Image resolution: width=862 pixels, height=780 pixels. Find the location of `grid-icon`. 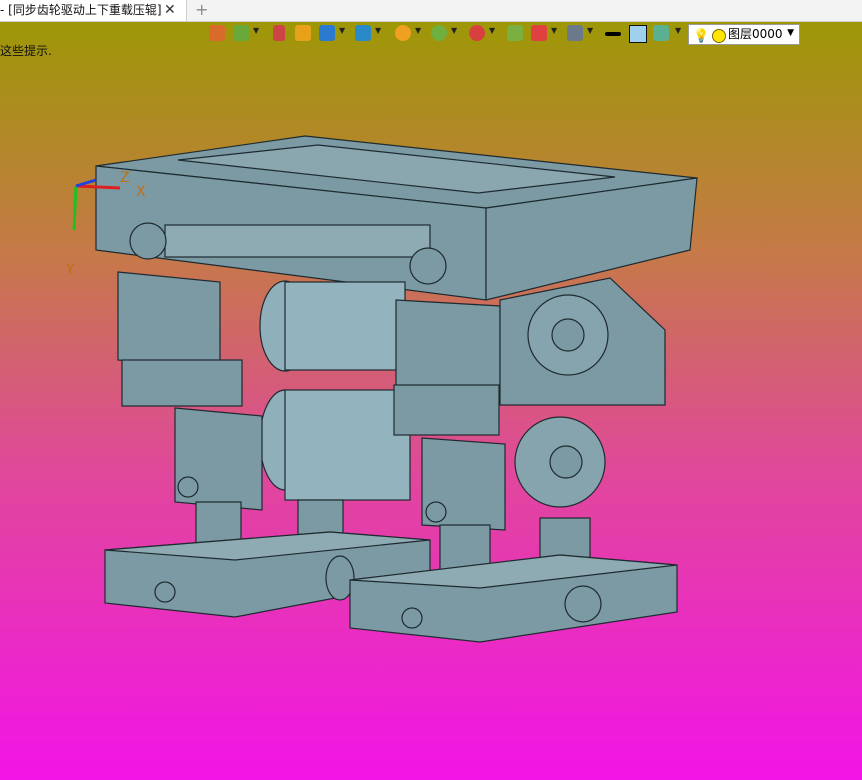

grid-icon is located at coordinates (515, 33).